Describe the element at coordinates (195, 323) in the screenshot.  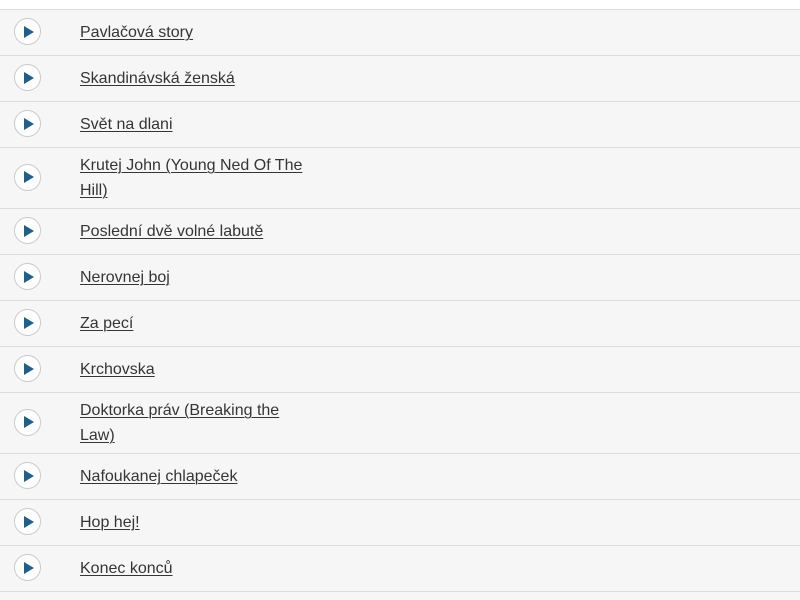
I see `track-title-link: Za pecí` at that location.